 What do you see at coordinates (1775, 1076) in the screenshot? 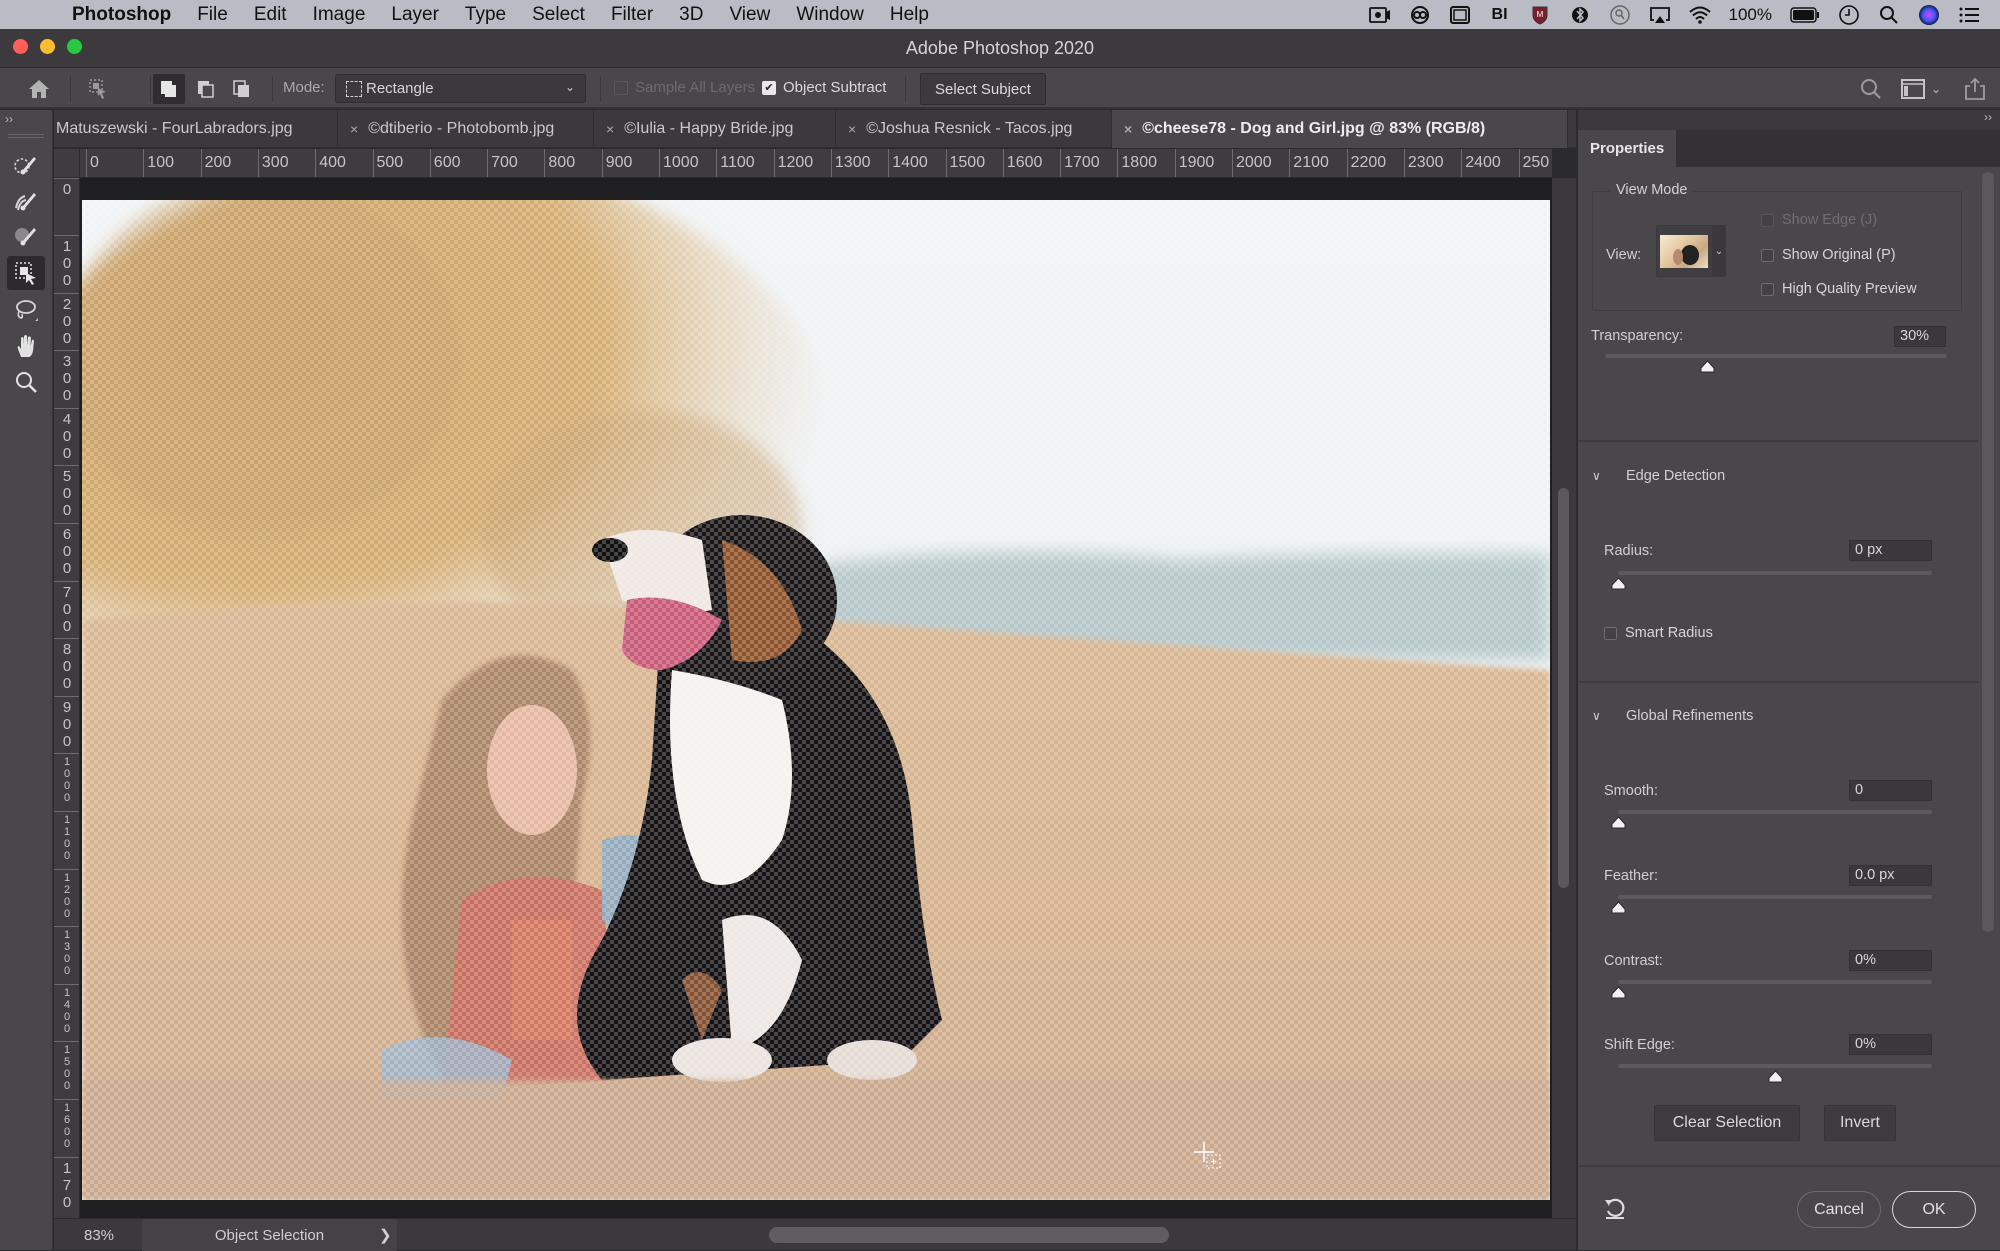
I see `shift-edge-slider-thumb` at bounding box center [1775, 1076].